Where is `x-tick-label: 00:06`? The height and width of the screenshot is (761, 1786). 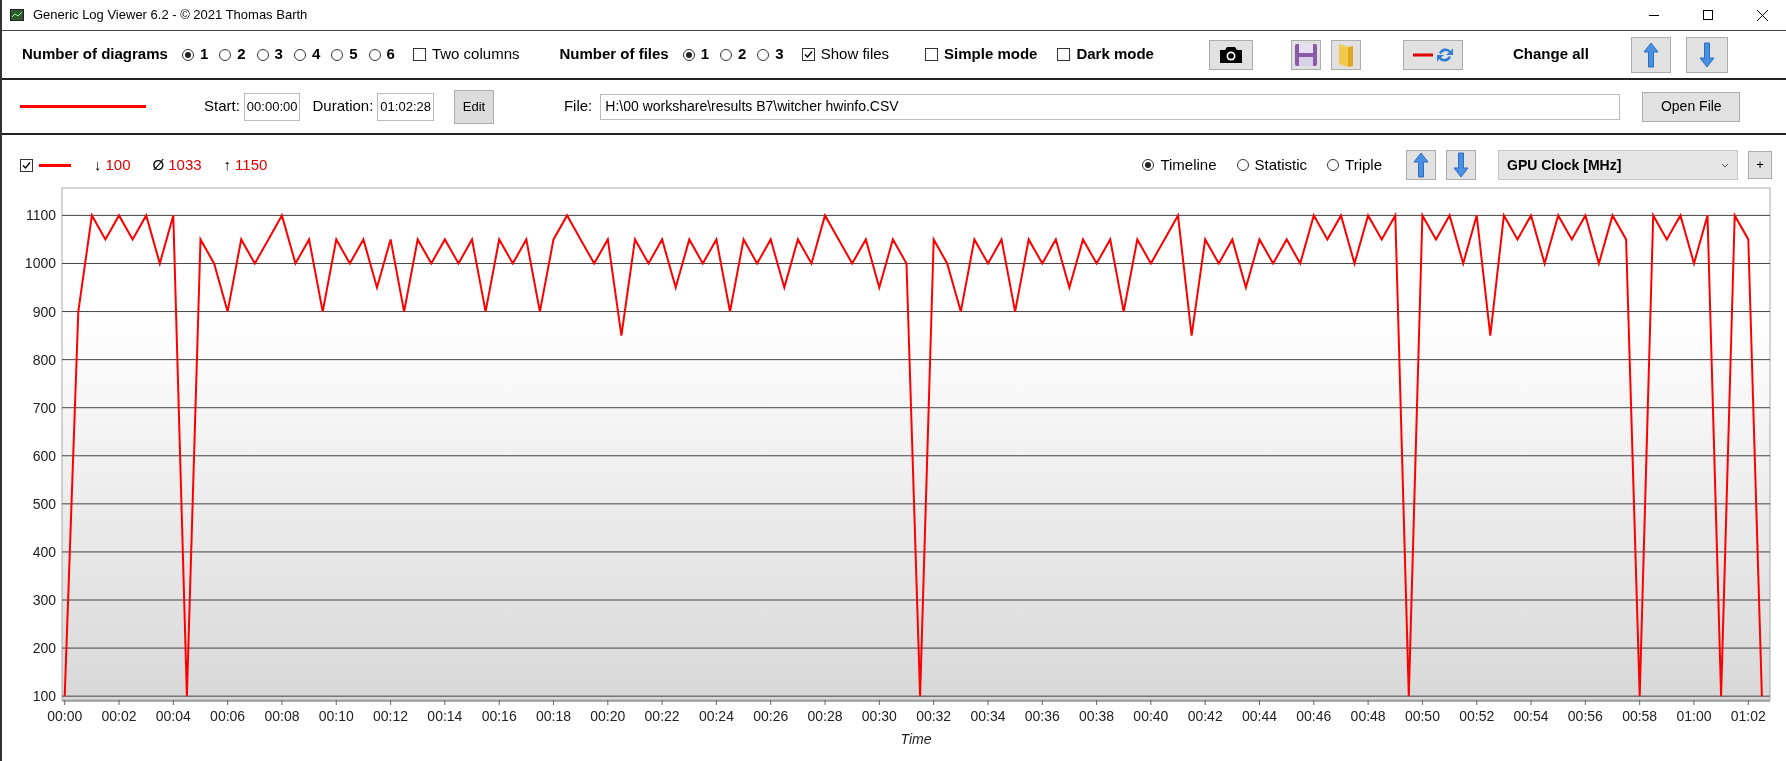
x-tick-label: 00:06 is located at coordinates (228, 716).